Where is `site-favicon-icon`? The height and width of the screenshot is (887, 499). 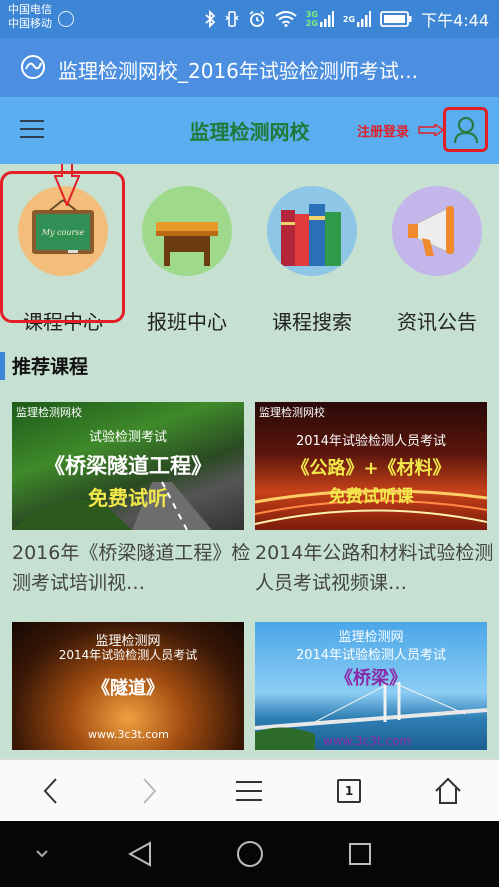
site-favicon-icon is located at coordinates (33, 67).